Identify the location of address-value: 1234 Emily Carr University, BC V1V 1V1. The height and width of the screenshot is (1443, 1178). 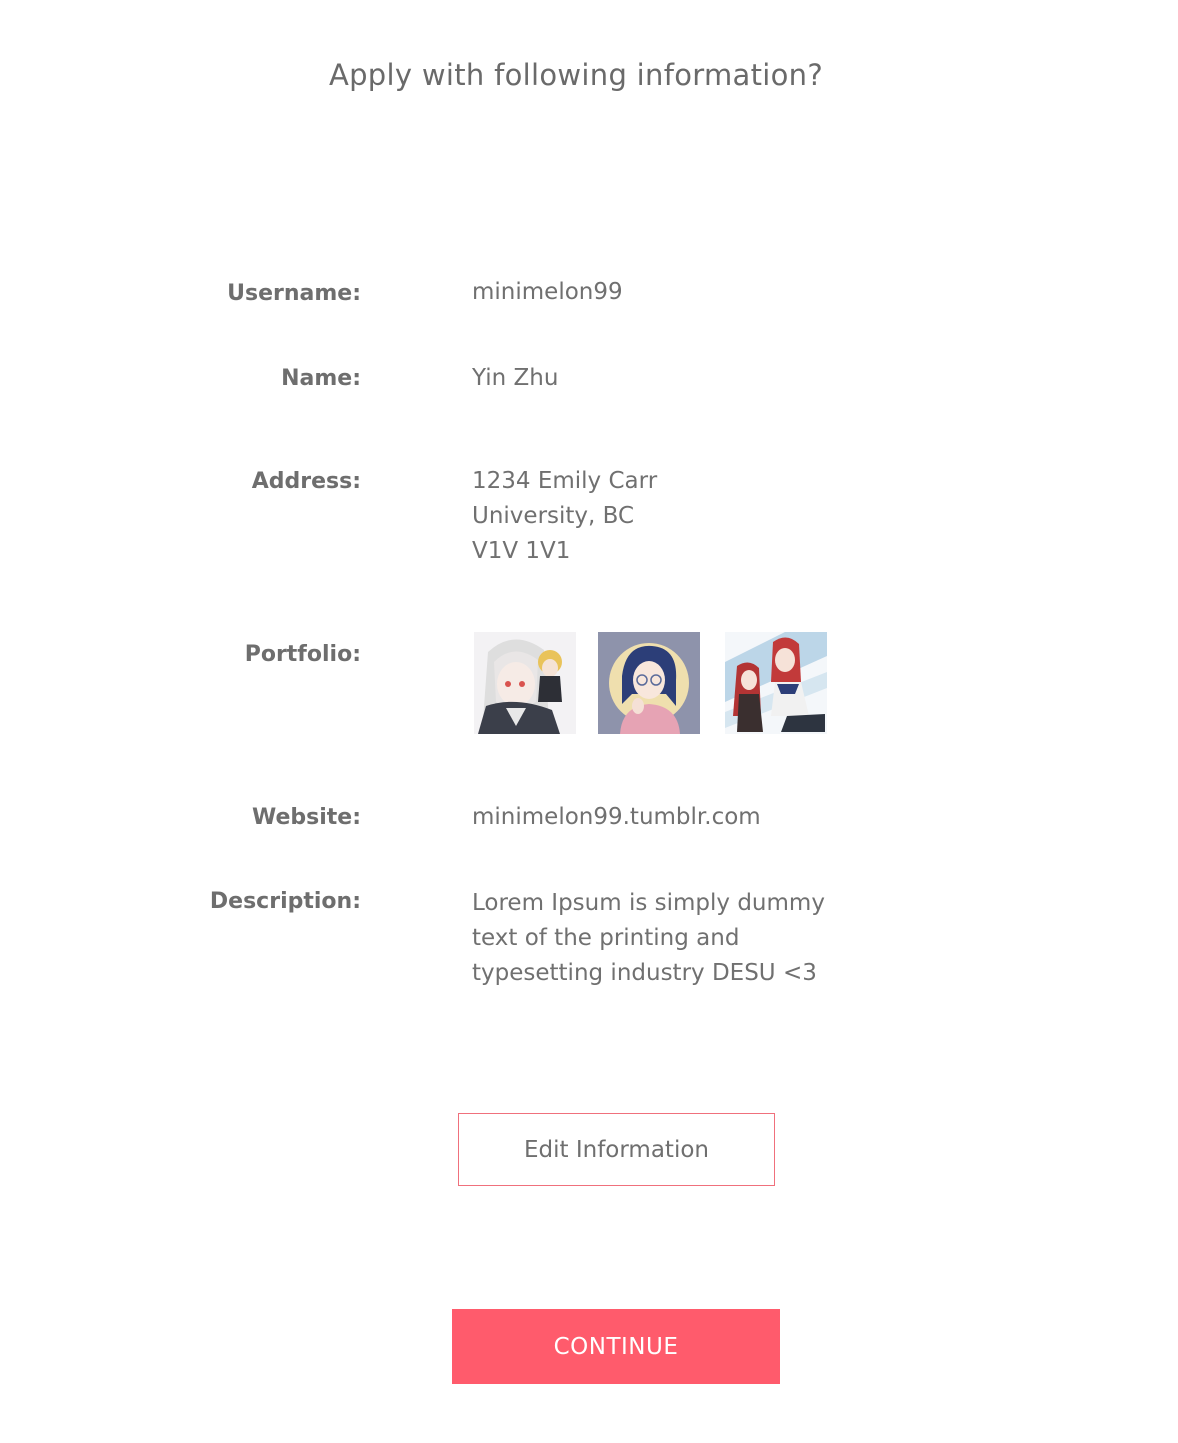
(564, 516).